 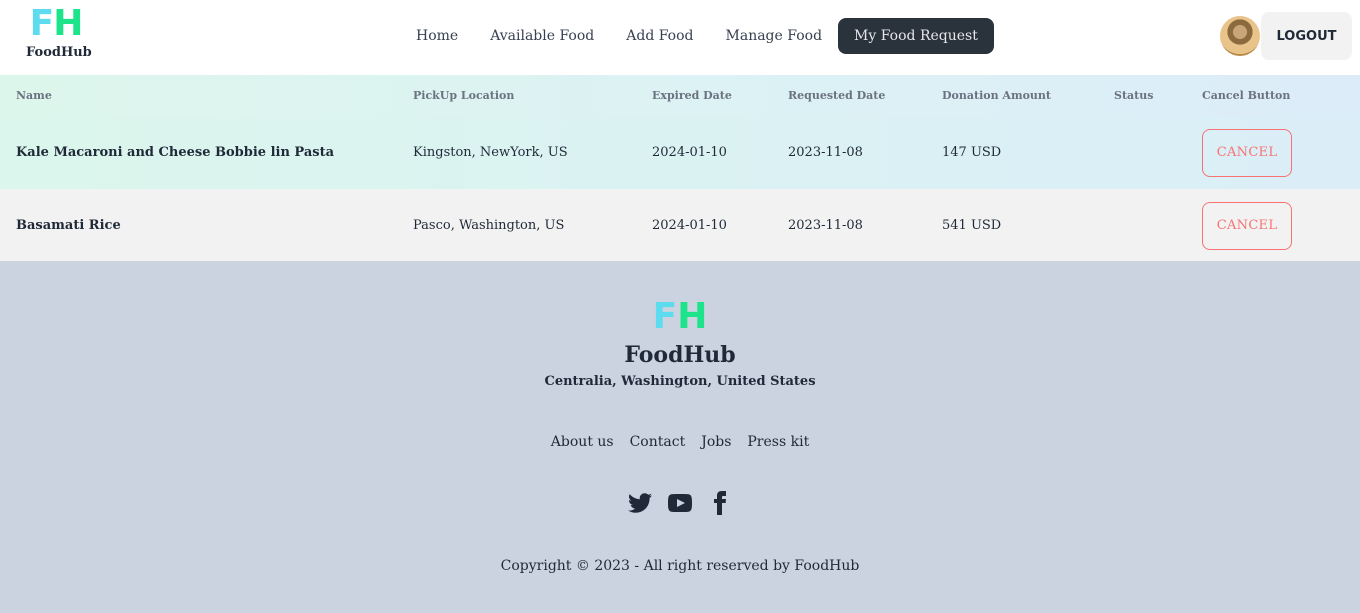 I want to click on footer-link-jobs: Jobs, so click(x=716, y=442).